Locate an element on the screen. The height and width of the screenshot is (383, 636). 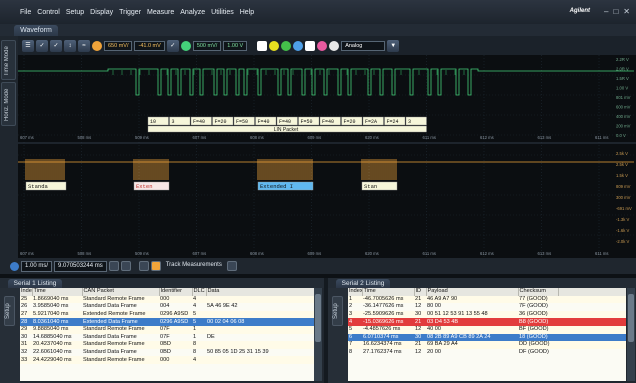
channel-1-indicator is located at coordinates (97, 45).